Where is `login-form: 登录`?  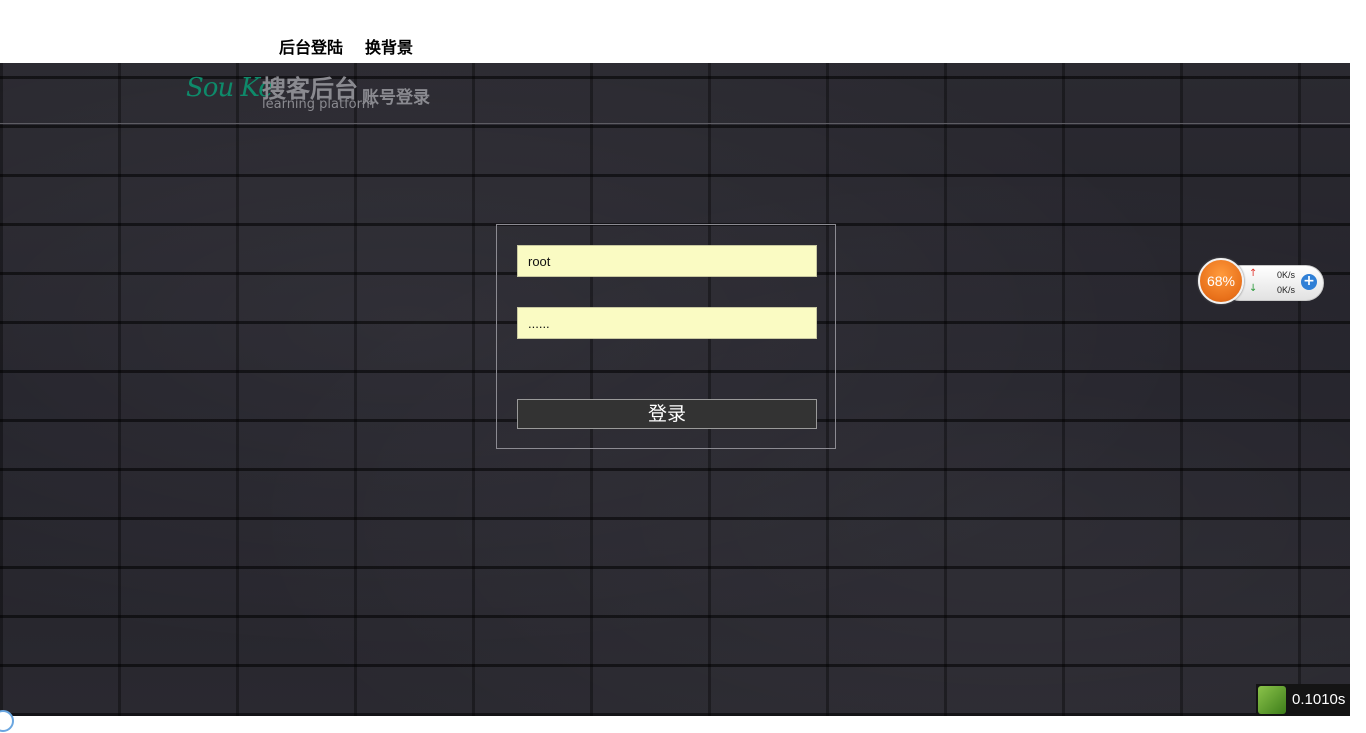
login-form: 登录 is located at coordinates (666, 336).